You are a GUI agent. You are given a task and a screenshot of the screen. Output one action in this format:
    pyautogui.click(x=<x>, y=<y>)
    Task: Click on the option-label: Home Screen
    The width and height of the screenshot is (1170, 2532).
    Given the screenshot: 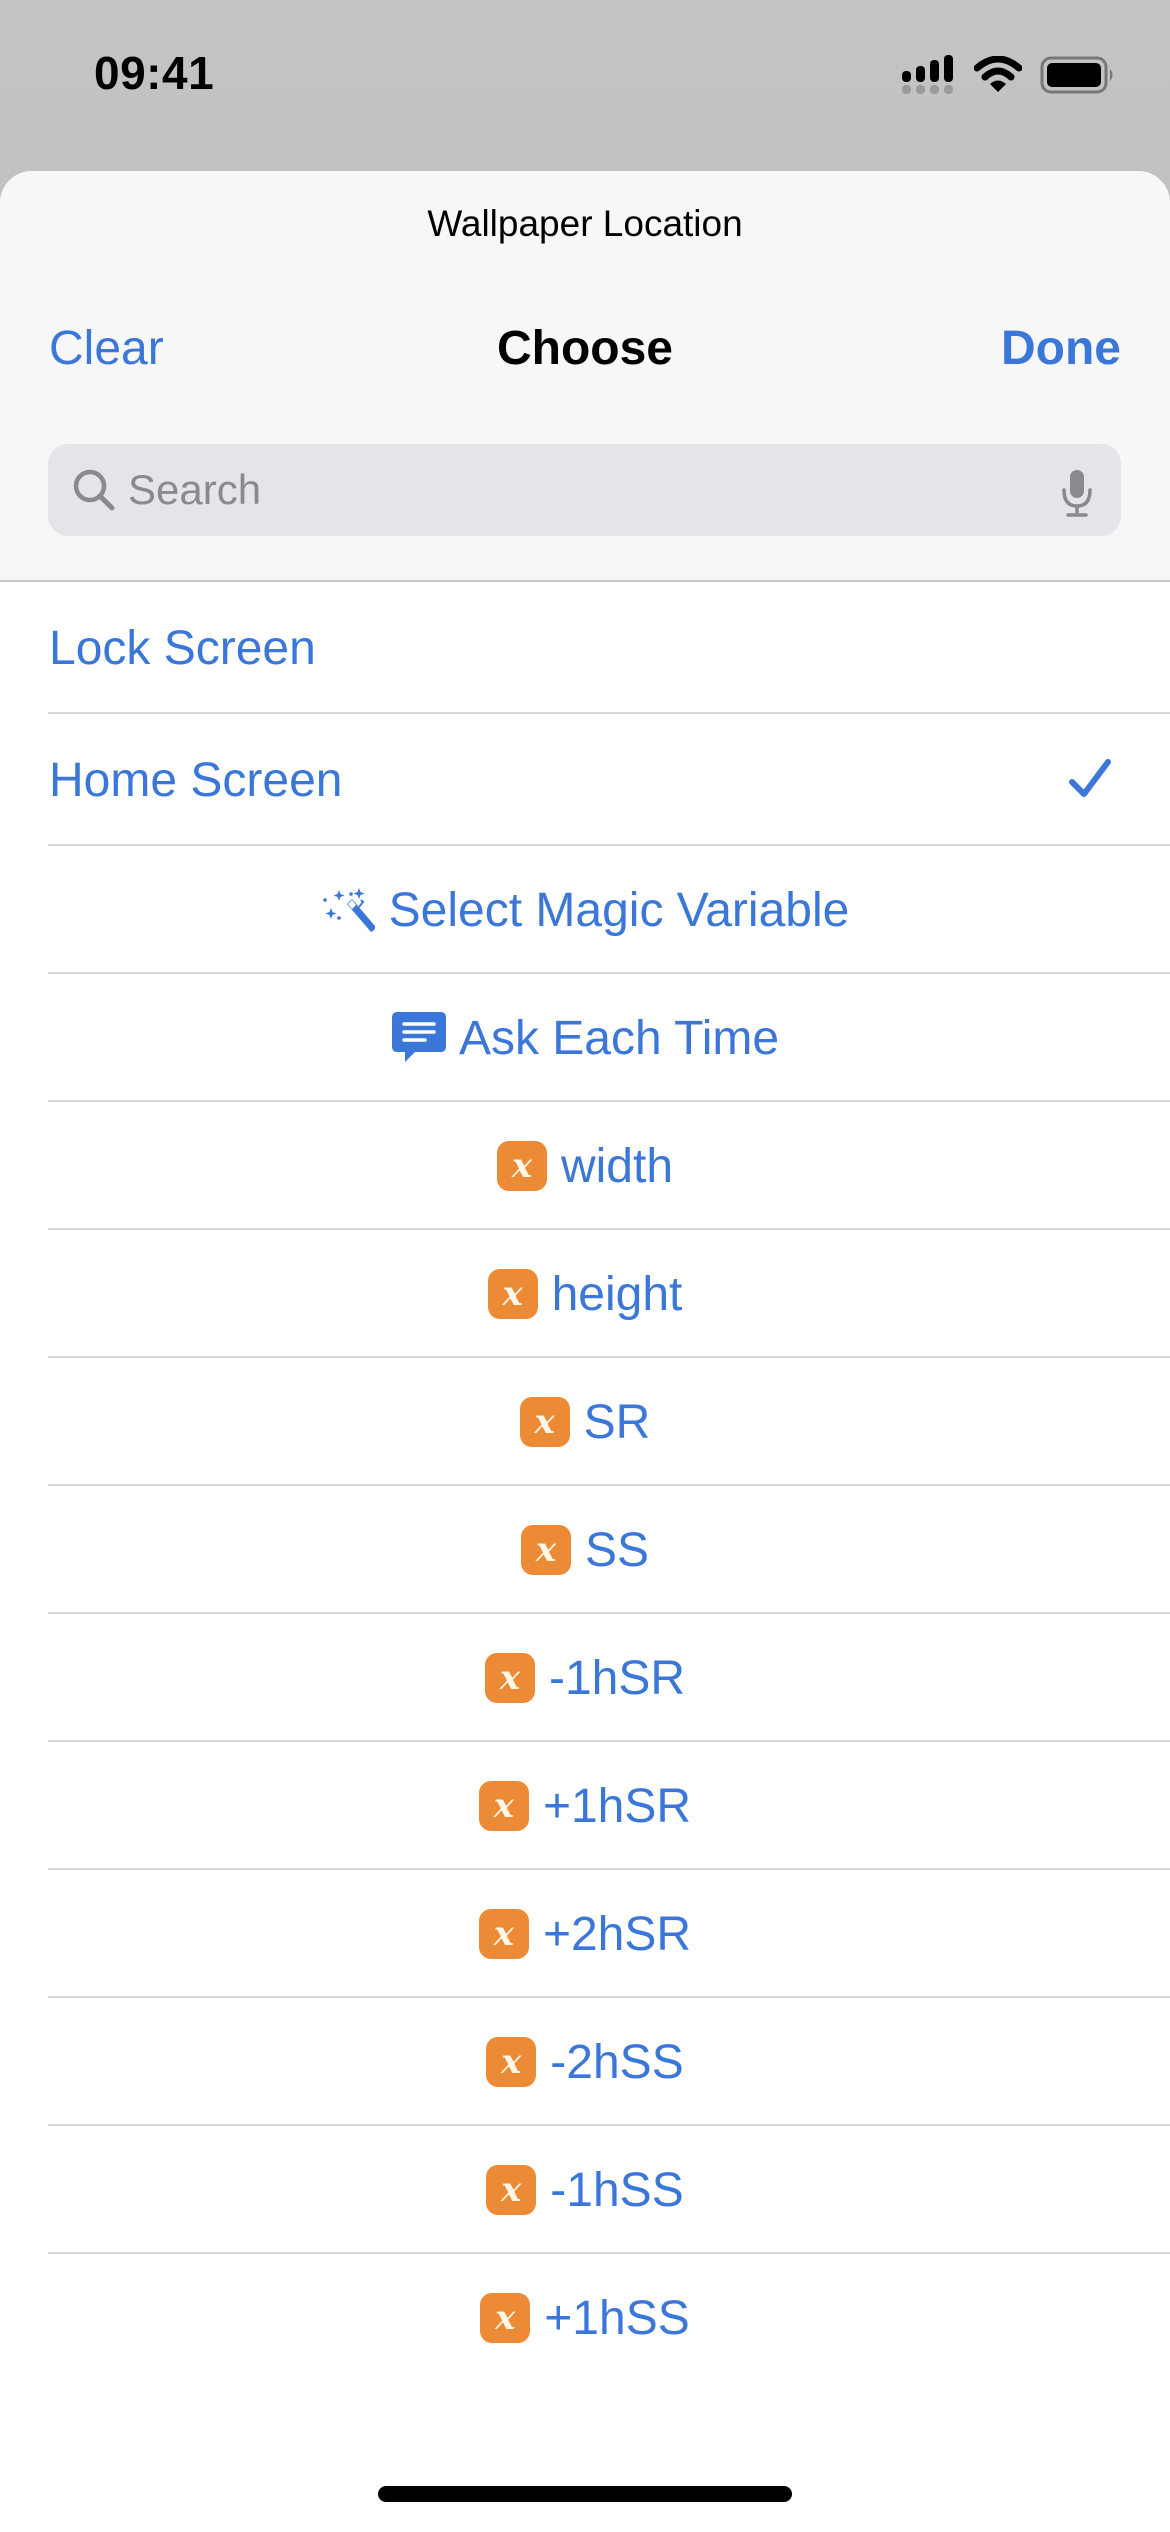 What is the action you would take?
    pyautogui.click(x=196, y=780)
    